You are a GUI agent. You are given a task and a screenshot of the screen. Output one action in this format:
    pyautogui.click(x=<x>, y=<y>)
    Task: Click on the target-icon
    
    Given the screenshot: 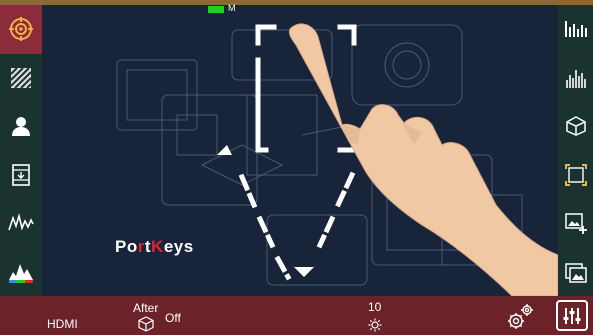 What is the action you would take?
    pyautogui.click(x=21, y=29)
    